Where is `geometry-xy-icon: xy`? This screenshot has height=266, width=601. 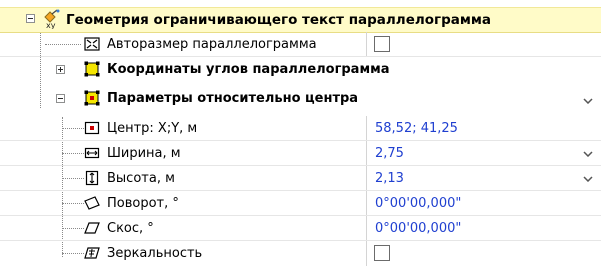 geometry-xy-icon: xy is located at coordinates (52, 19).